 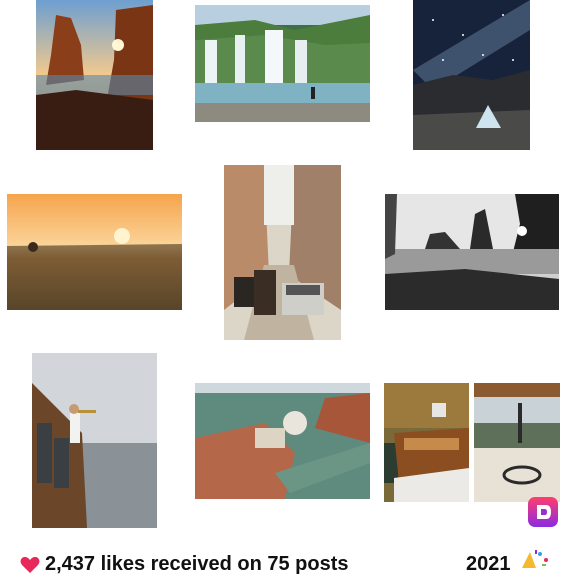 I want to click on photo-boat-trumpet, so click(x=94, y=440).